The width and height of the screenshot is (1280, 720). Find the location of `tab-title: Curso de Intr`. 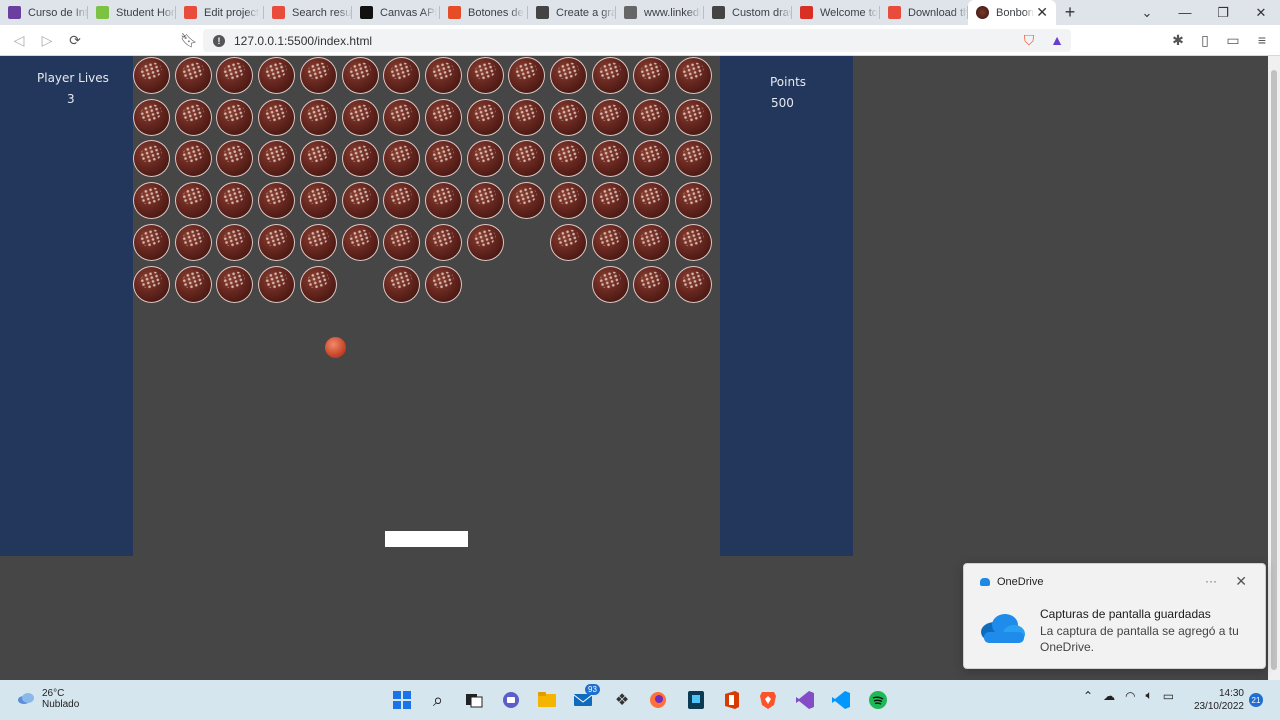

tab-title: Curso de Intr is located at coordinates (58, 12).